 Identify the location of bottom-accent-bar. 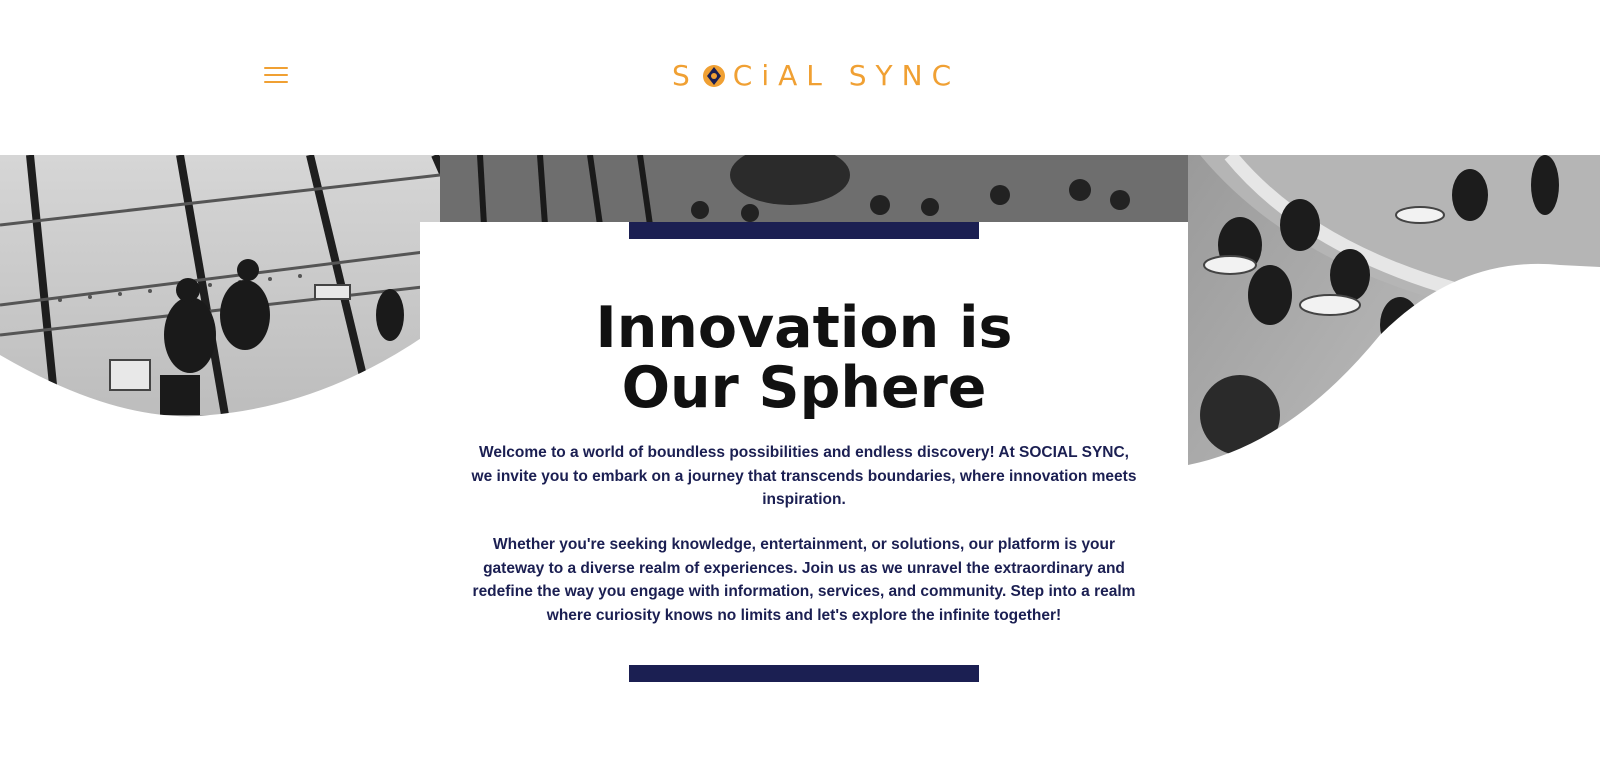
(804, 673).